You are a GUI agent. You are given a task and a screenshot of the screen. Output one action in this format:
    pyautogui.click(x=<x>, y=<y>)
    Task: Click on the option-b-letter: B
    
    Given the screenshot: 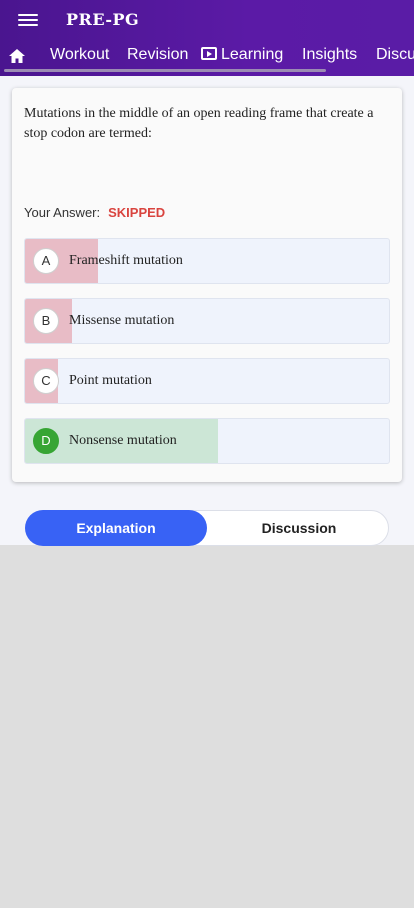 What is the action you would take?
    pyautogui.click(x=46, y=321)
    